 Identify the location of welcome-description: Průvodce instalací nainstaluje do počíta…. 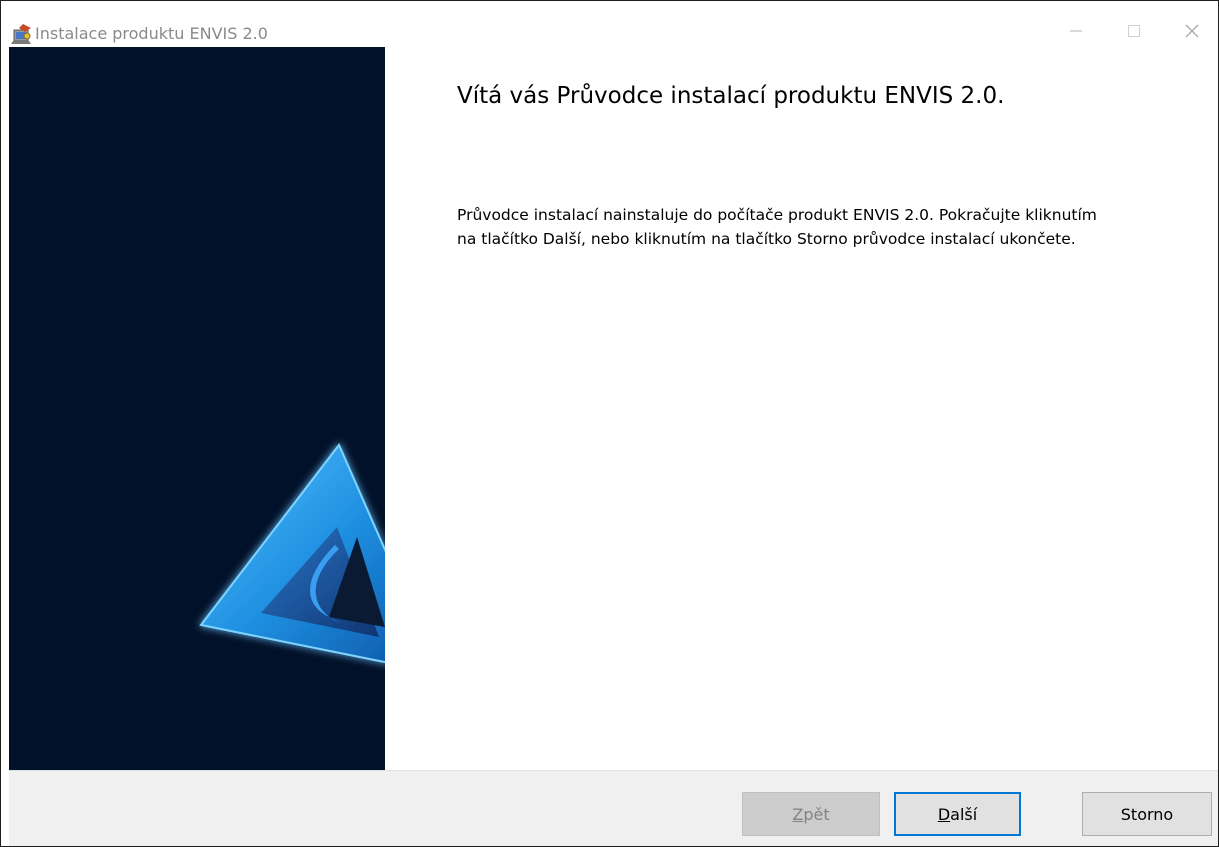
(829, 227).